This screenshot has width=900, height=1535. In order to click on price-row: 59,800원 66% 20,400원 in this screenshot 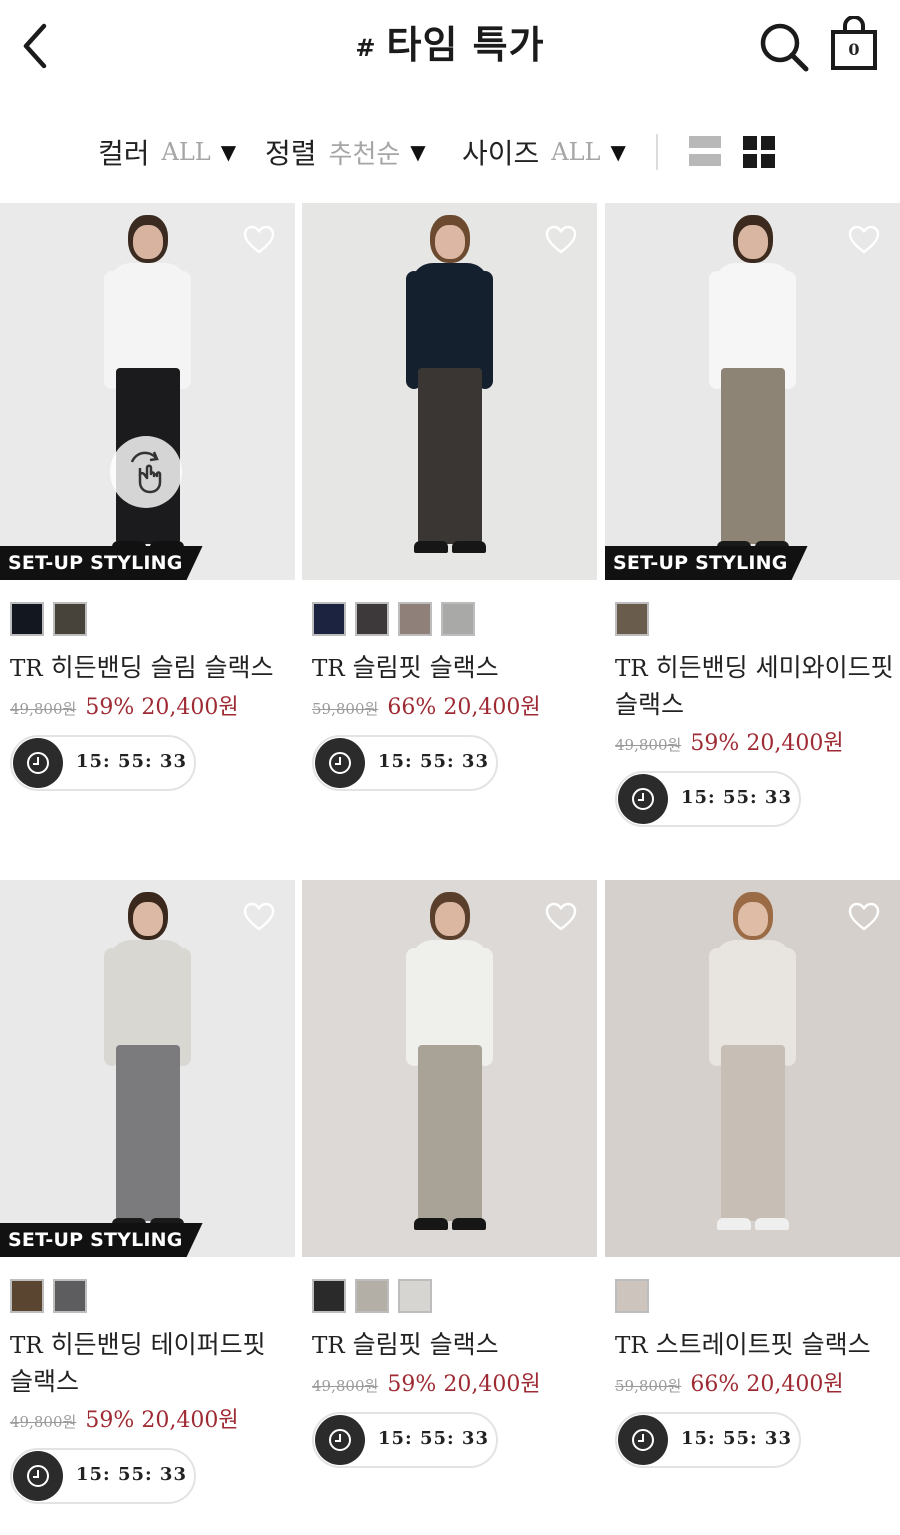, I will do `click(757, 1383)`.